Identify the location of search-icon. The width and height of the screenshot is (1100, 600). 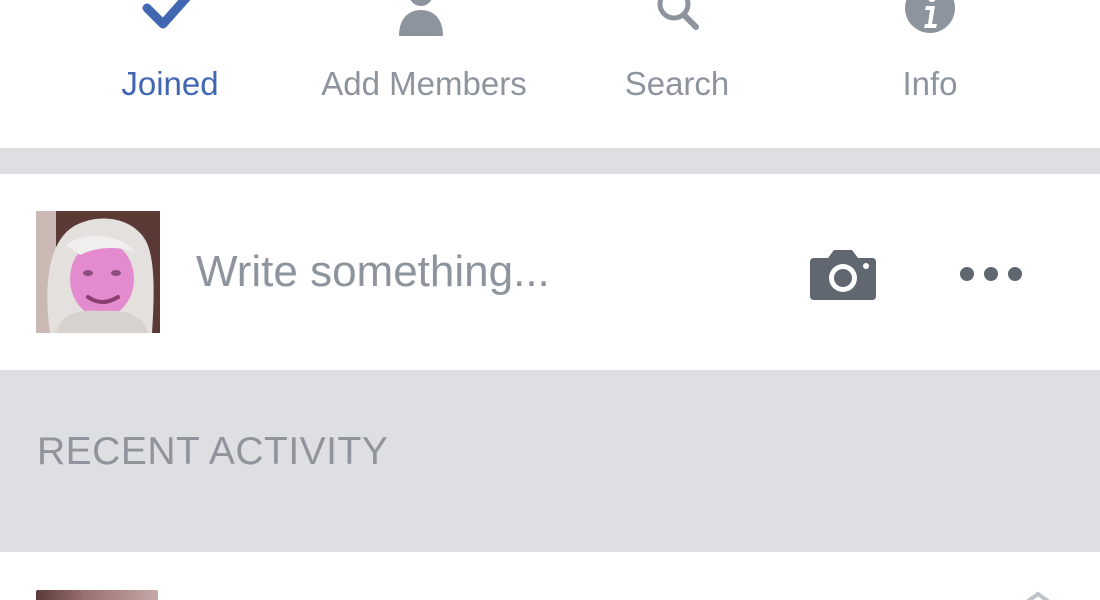
(678, 15).